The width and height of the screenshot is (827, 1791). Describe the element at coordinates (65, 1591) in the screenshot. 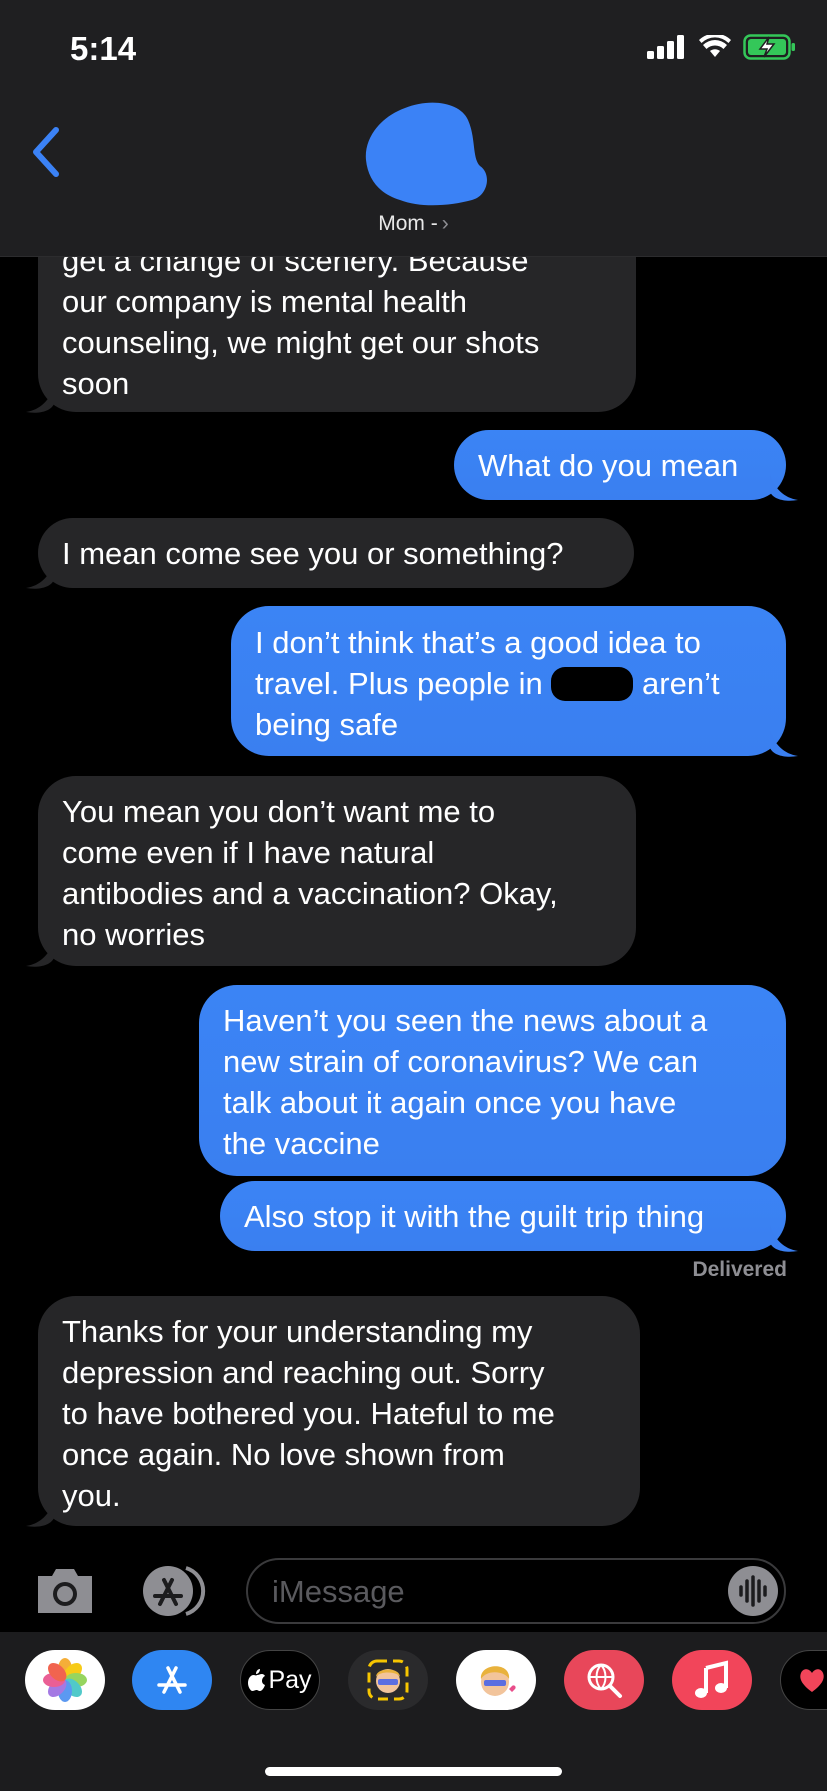

I see `camera-icon` at that location.